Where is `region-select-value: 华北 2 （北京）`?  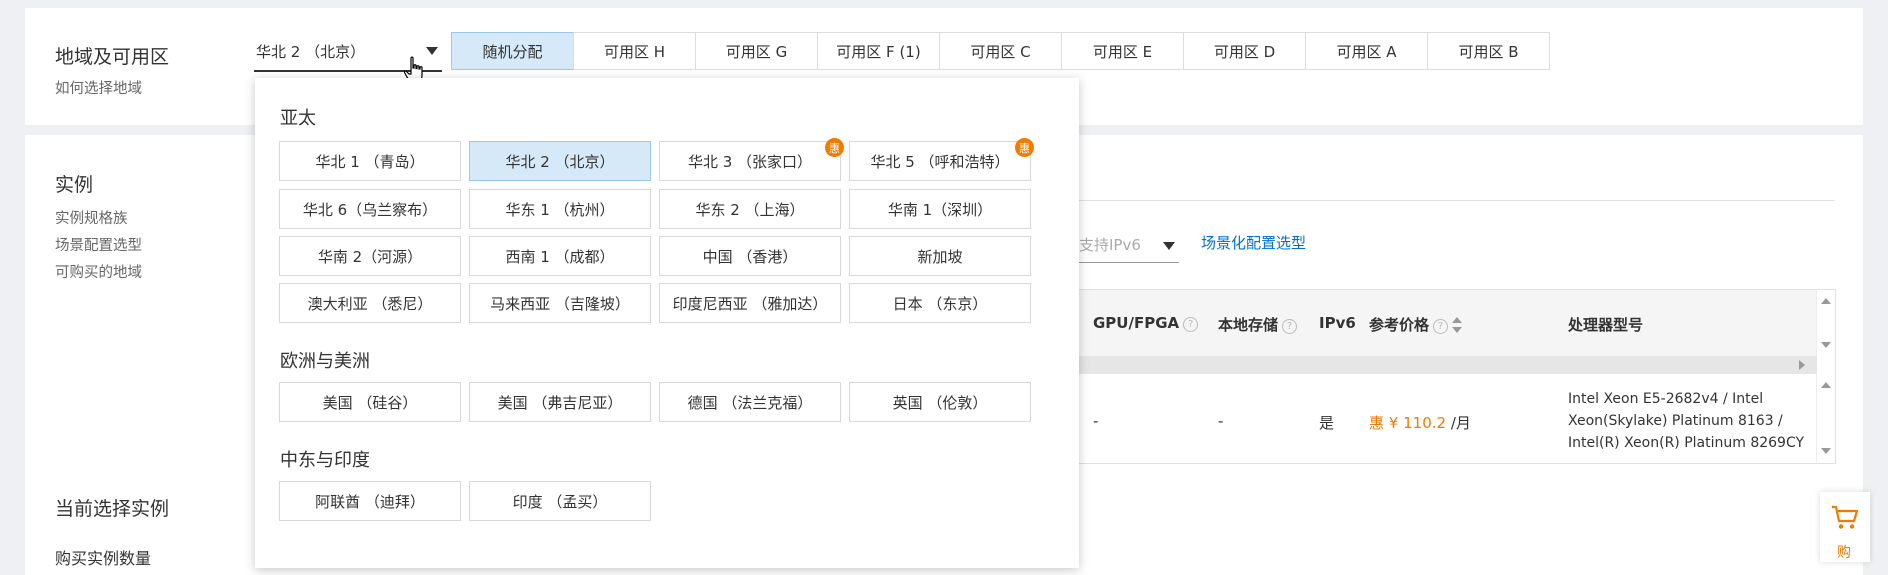
region-select-value: 华北 2 （北京） is located at coordinates (311, 52).